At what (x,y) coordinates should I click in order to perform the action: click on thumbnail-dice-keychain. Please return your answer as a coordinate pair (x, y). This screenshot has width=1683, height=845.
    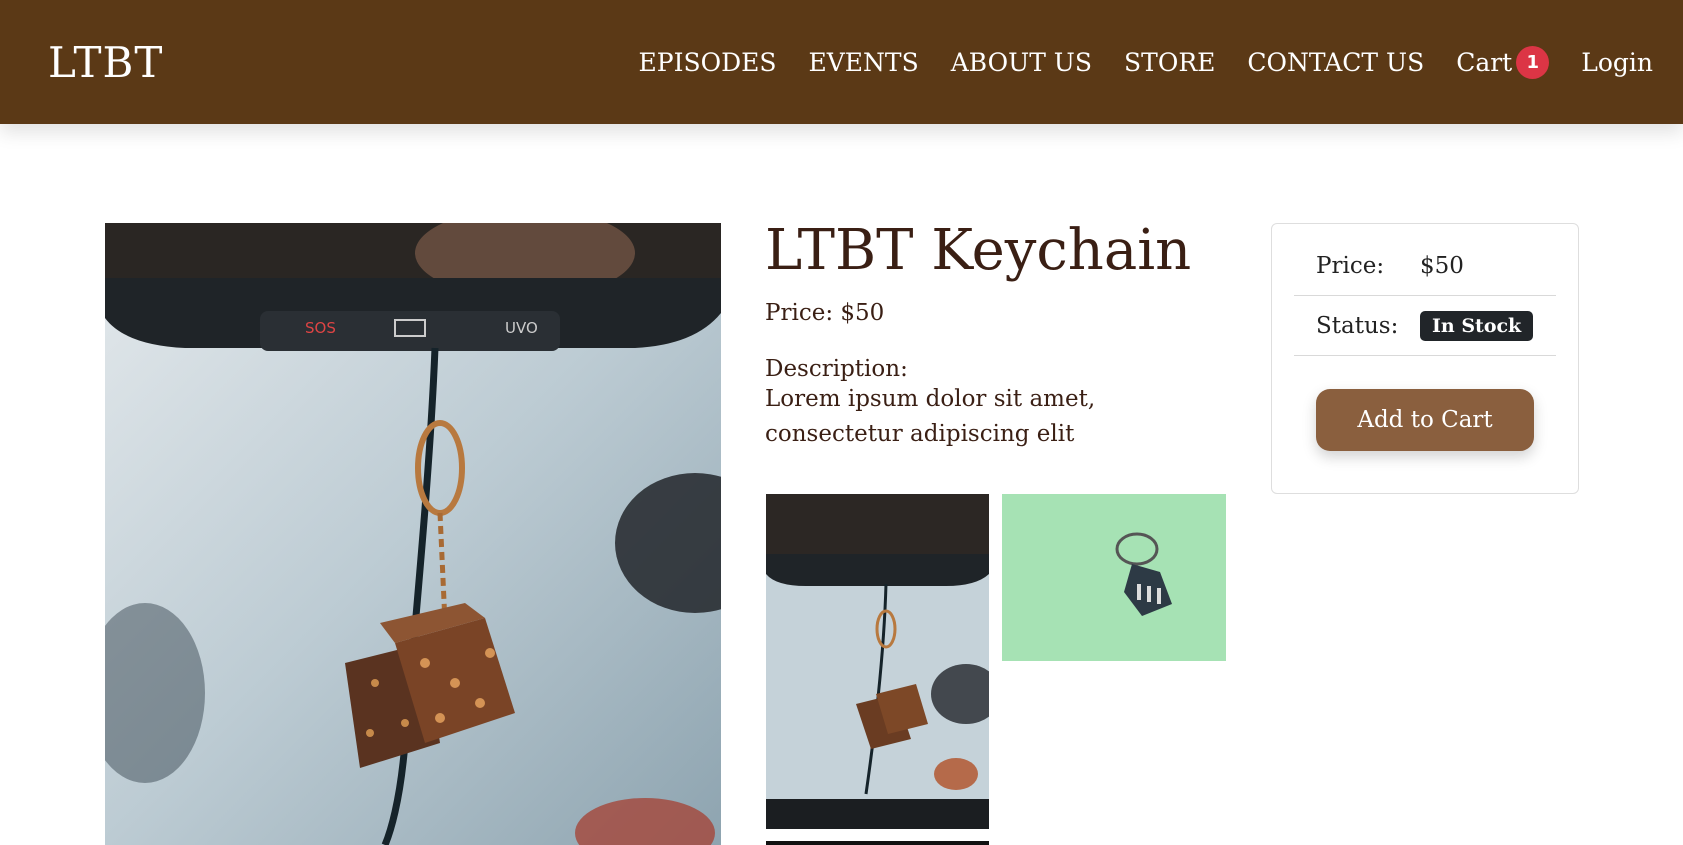
    Looking at the image, I should click on (877, 661).